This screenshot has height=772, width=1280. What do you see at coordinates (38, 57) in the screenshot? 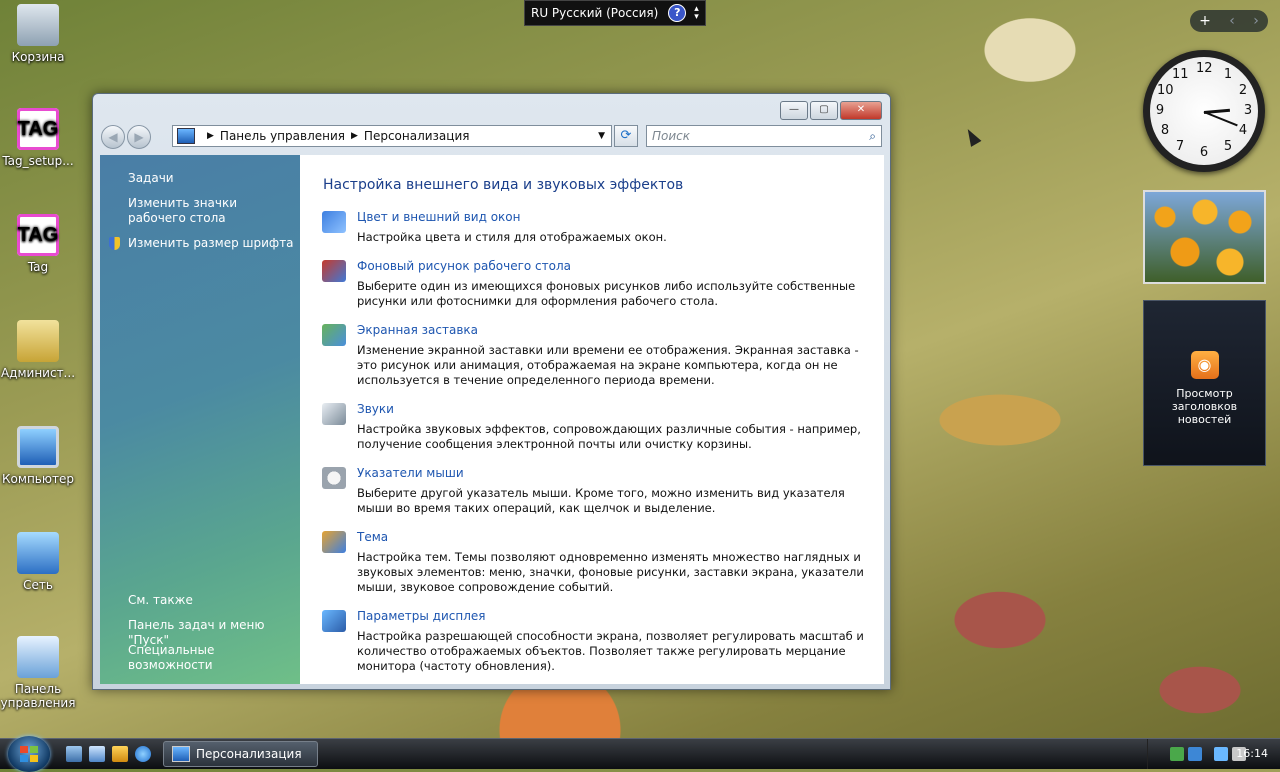
I see `desktop-icon-label: Корзина` at bounding box center [38, 57].